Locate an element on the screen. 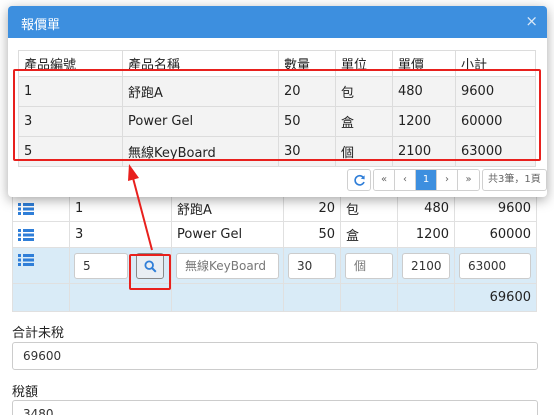 The image size is (554, 415). page-1-button: 1 is located at coordinates (426, 180).